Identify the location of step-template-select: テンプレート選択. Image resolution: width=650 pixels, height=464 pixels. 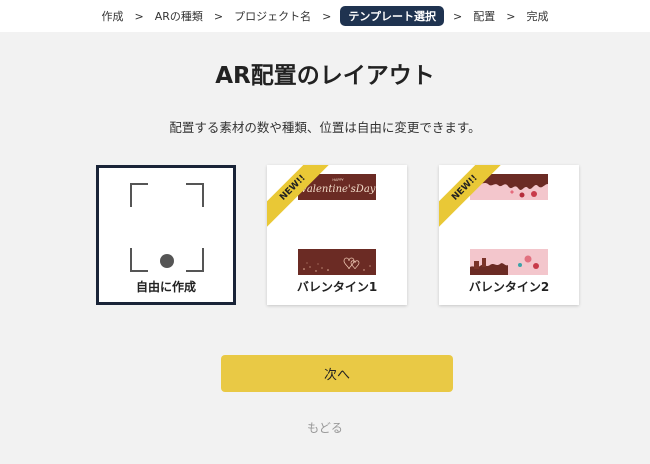
(392, 16).